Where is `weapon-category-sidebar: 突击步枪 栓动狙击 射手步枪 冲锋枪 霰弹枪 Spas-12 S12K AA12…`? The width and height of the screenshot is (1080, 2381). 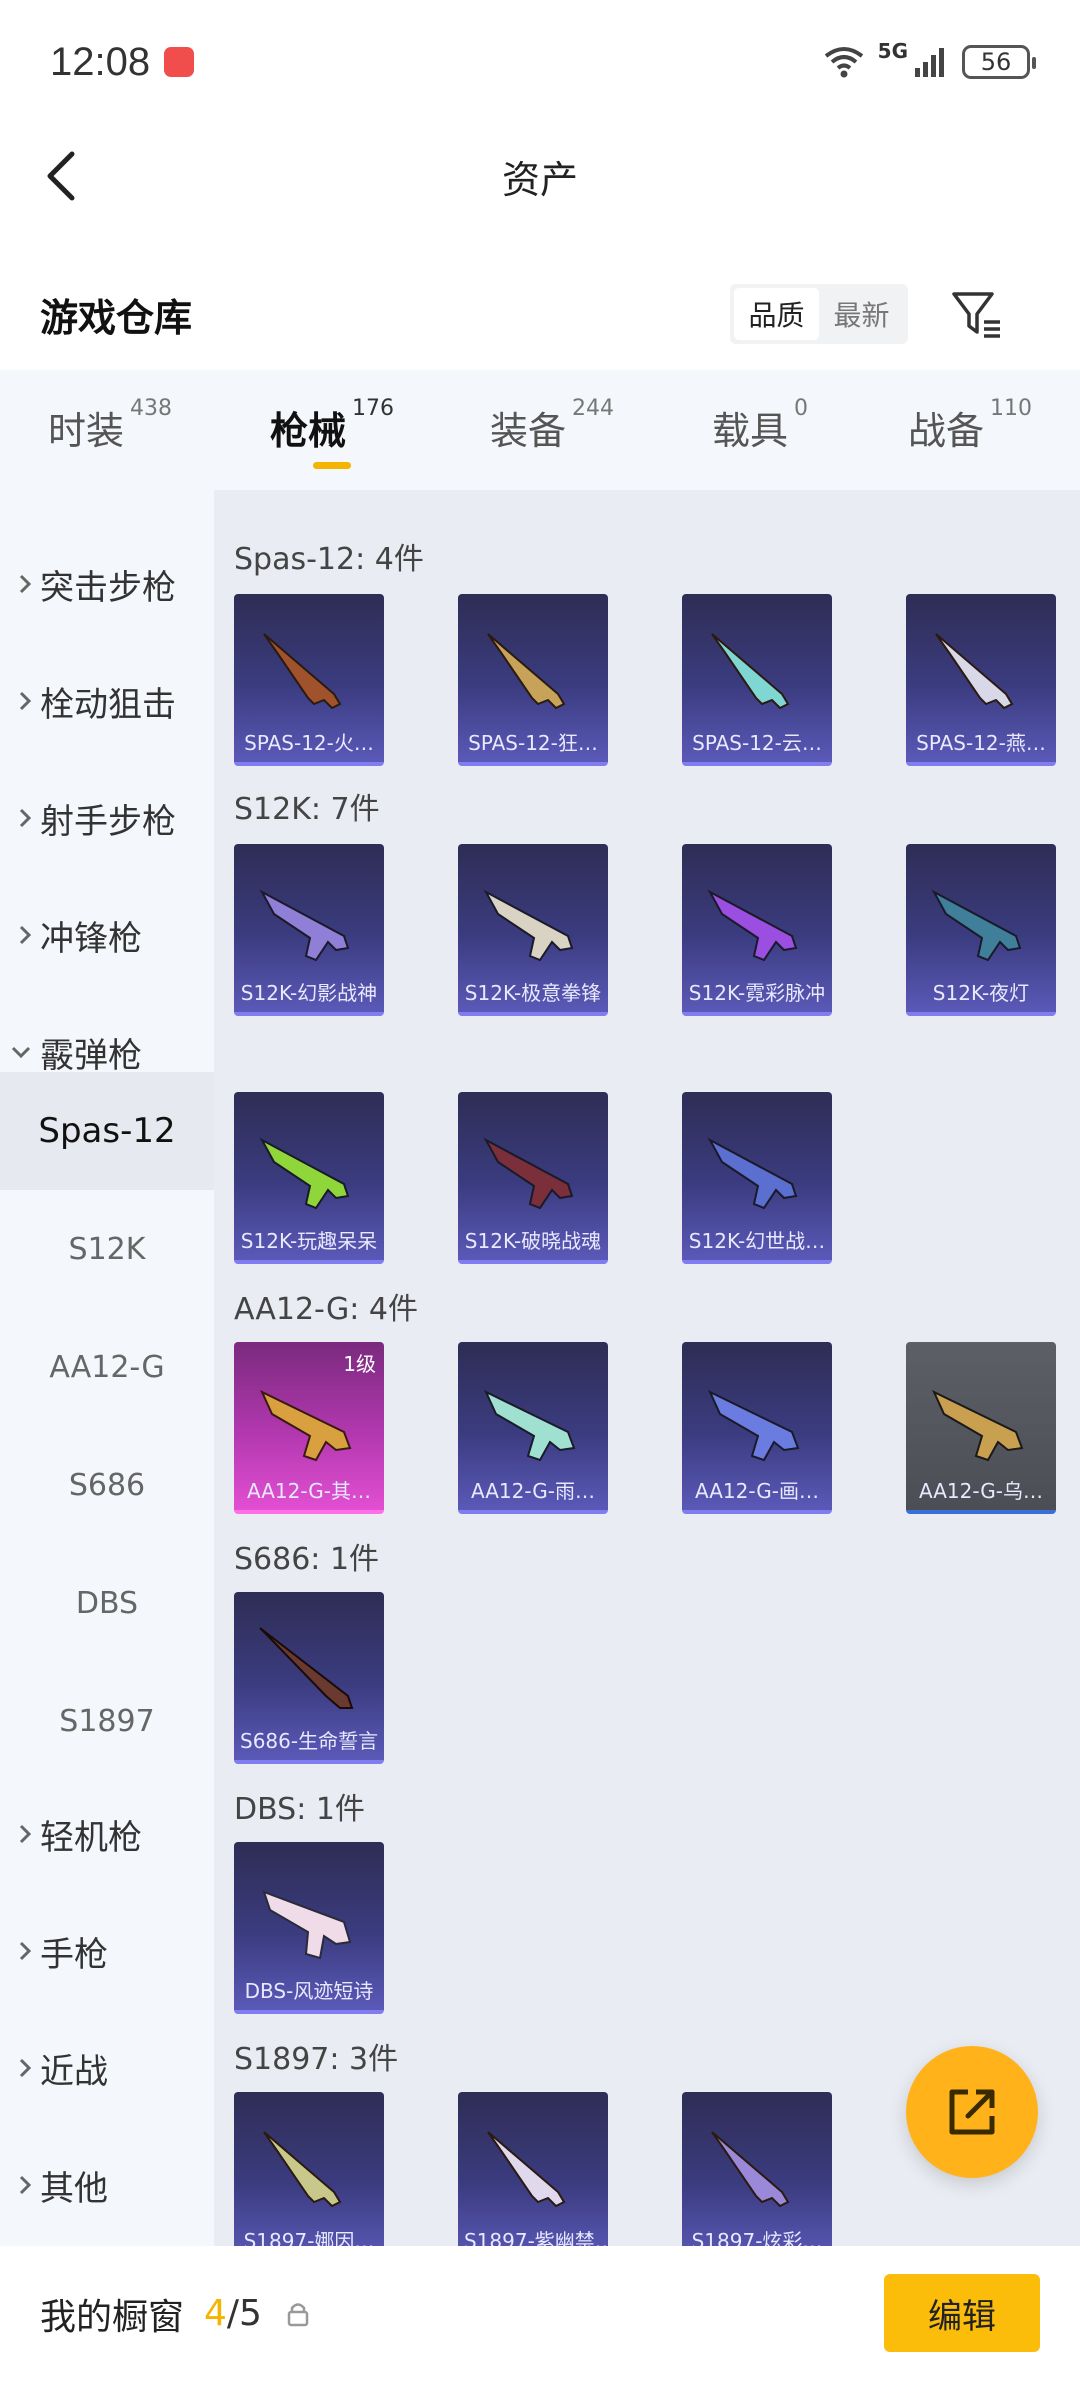
weapon-category-sidebar: 突击步枪 栓动狙击 射手步枪 冲锋枪 霰弹枪 Spas-12 S12K AA12… is located at coordinates (107, 1368).